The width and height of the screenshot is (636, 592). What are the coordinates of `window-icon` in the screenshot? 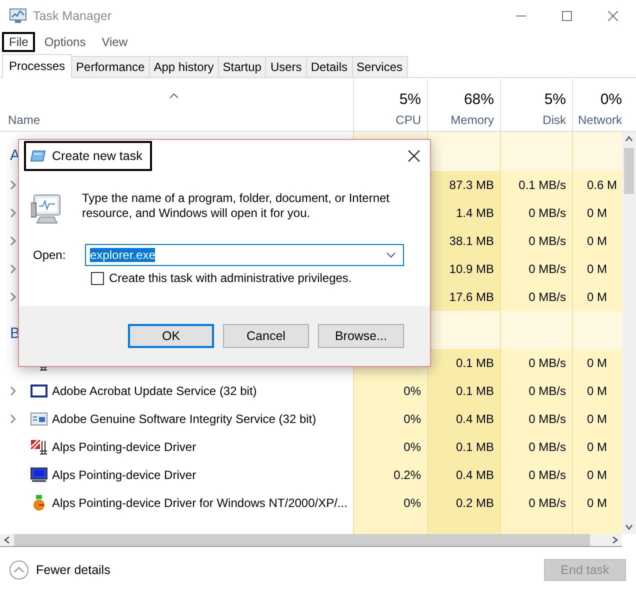 It's located at (39, 391).